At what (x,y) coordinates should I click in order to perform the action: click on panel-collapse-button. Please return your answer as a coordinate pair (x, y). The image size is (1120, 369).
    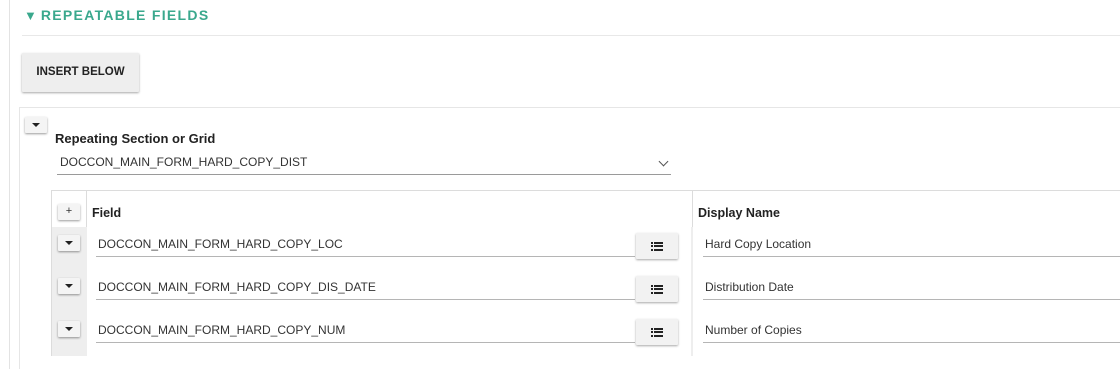
    Looking at the image, I should click on (36, 125).